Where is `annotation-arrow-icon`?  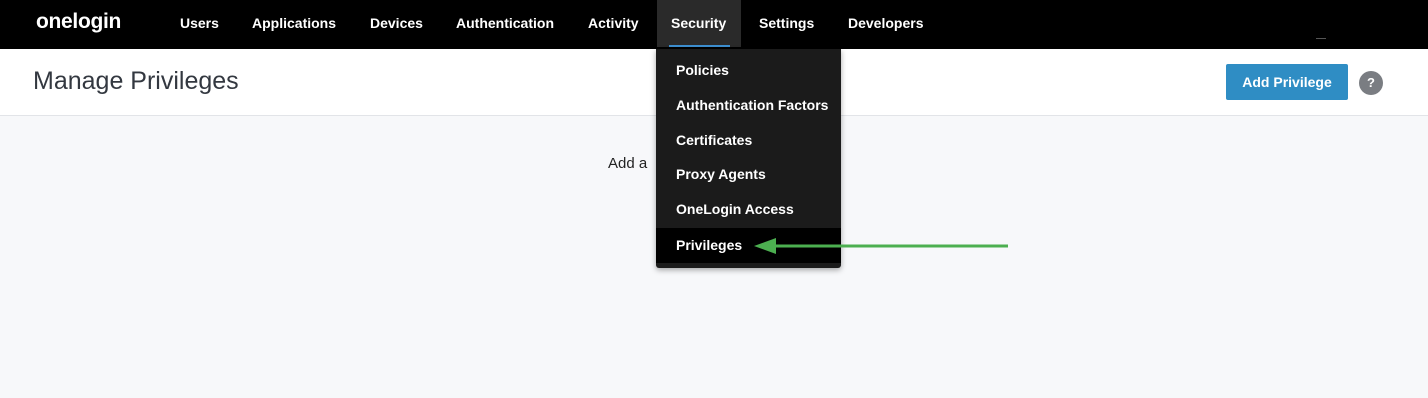 annotation-arrow-icon is located at coordinates (881, 246).